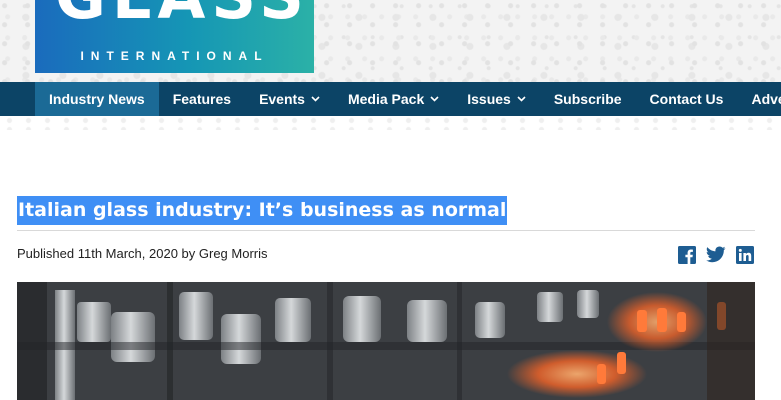 The height and width of the screenshot is (400, 781). I want to click on nav-label: Subscribe, so click(587, 99).